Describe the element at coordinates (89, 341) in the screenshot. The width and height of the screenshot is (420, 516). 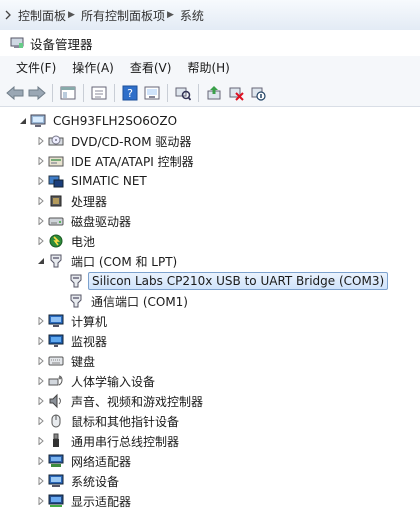
I see `tree-node-label: 监视器` at that location.